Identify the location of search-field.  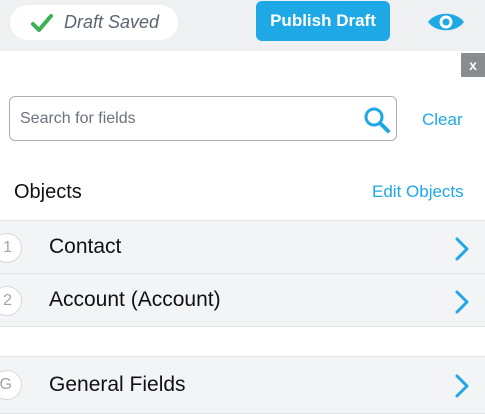
(203, 118).